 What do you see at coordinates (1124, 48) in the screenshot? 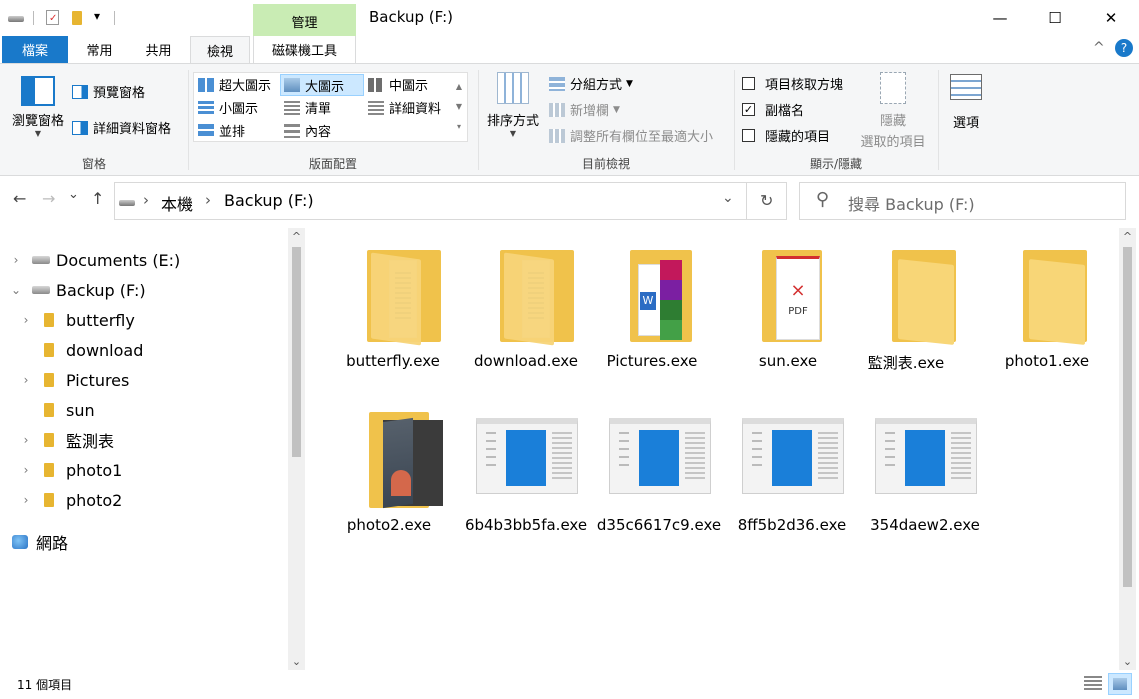
I see `help-icon: ?` at bounding box center [1124, 48].